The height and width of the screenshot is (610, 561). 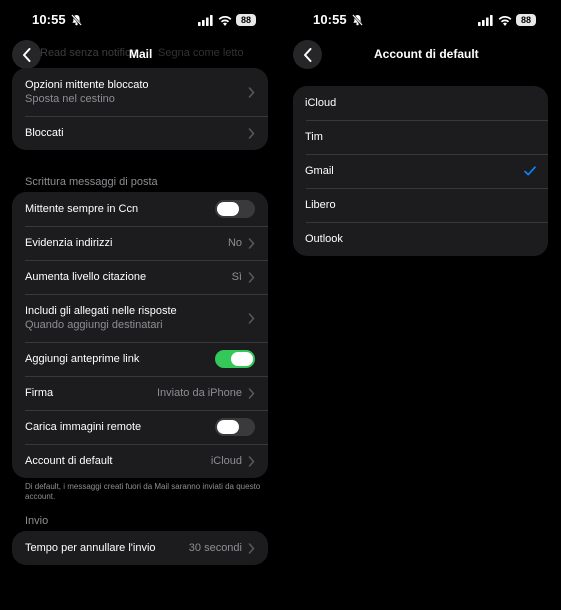 I want to click on row-value: No, so click(x=234, y=243).